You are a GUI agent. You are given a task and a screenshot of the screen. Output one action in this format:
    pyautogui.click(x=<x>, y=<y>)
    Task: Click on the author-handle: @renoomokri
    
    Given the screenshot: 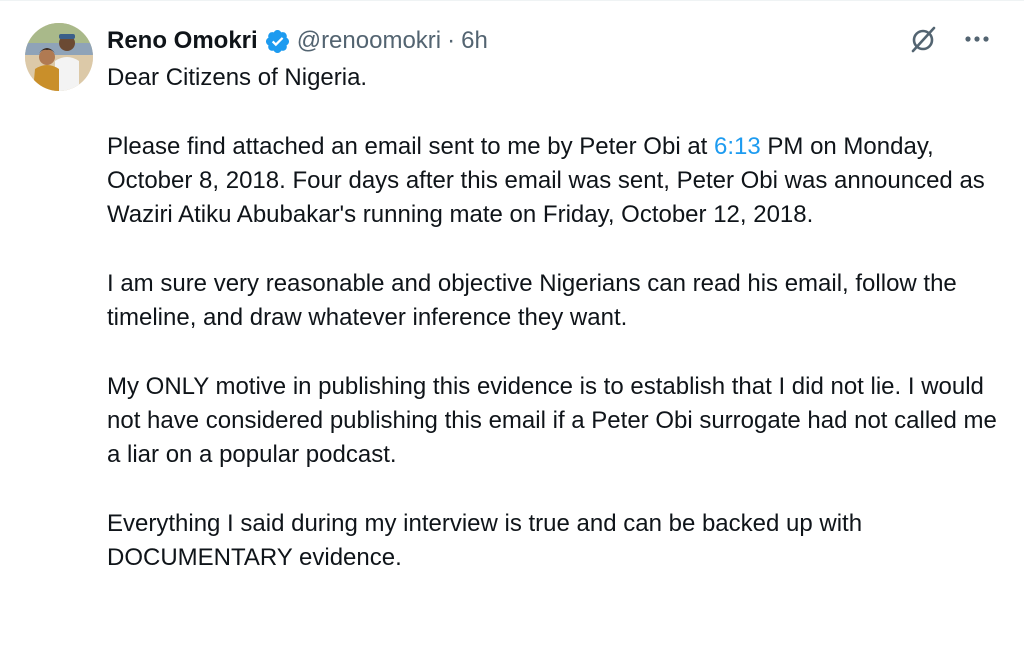 What is the action you would take?
    pyautogui.click(x=369, y=41)
    